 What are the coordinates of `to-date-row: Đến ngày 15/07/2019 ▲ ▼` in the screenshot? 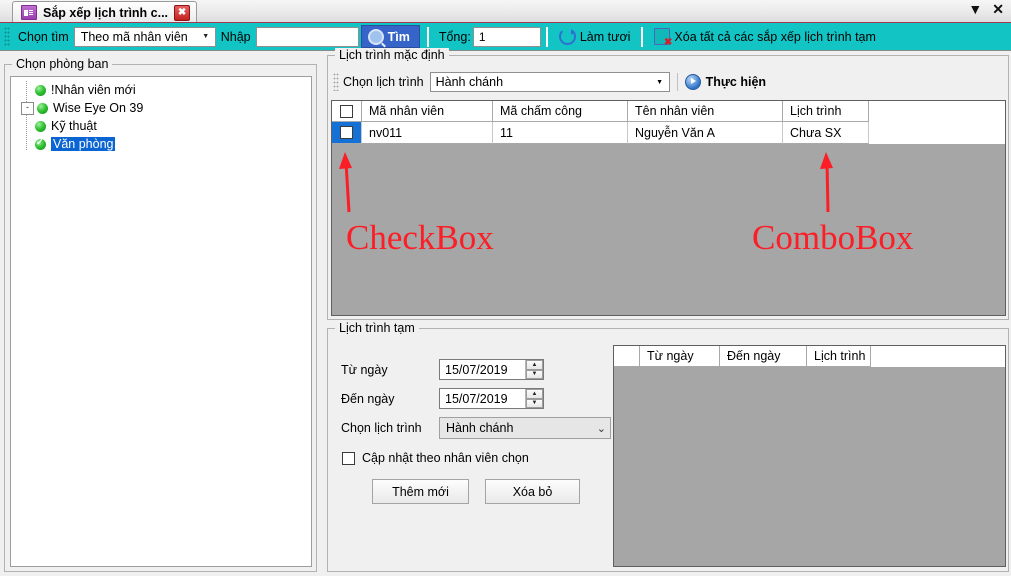 It's located at (442, 398).